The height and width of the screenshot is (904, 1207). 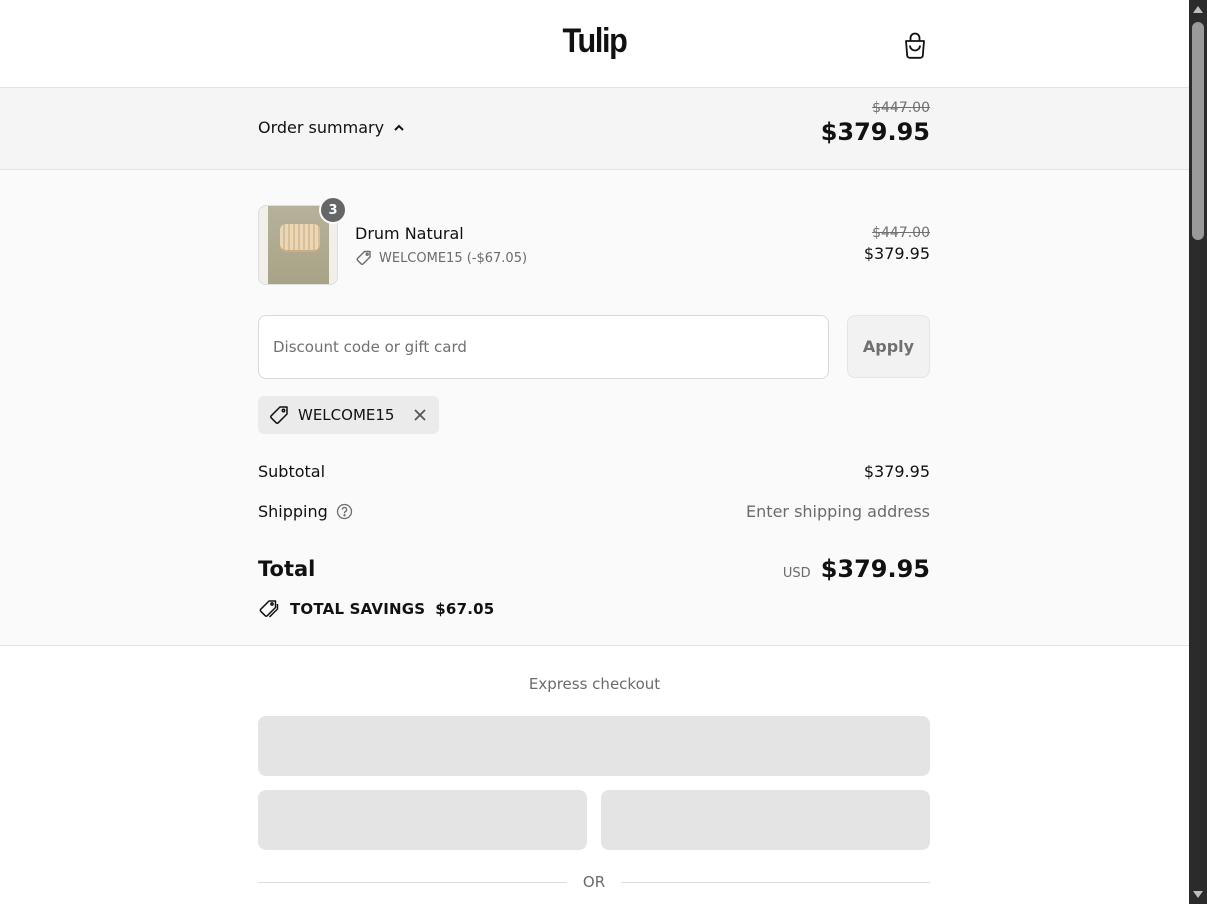 I want to click on total-label: Total, so click(x=287, y=569).